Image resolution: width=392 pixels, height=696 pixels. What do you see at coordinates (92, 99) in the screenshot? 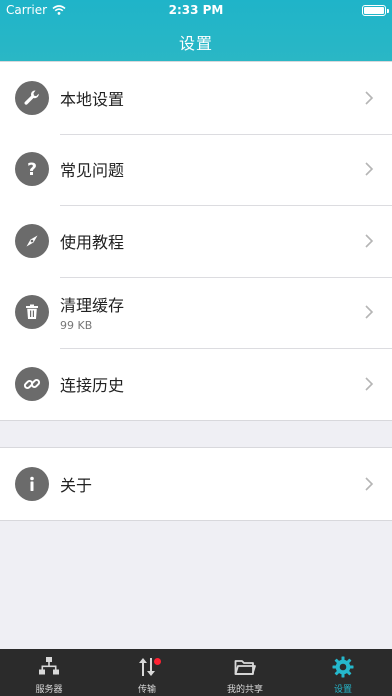
I see `settings-item-label: 本地设置` at bounding box center [92, 99].